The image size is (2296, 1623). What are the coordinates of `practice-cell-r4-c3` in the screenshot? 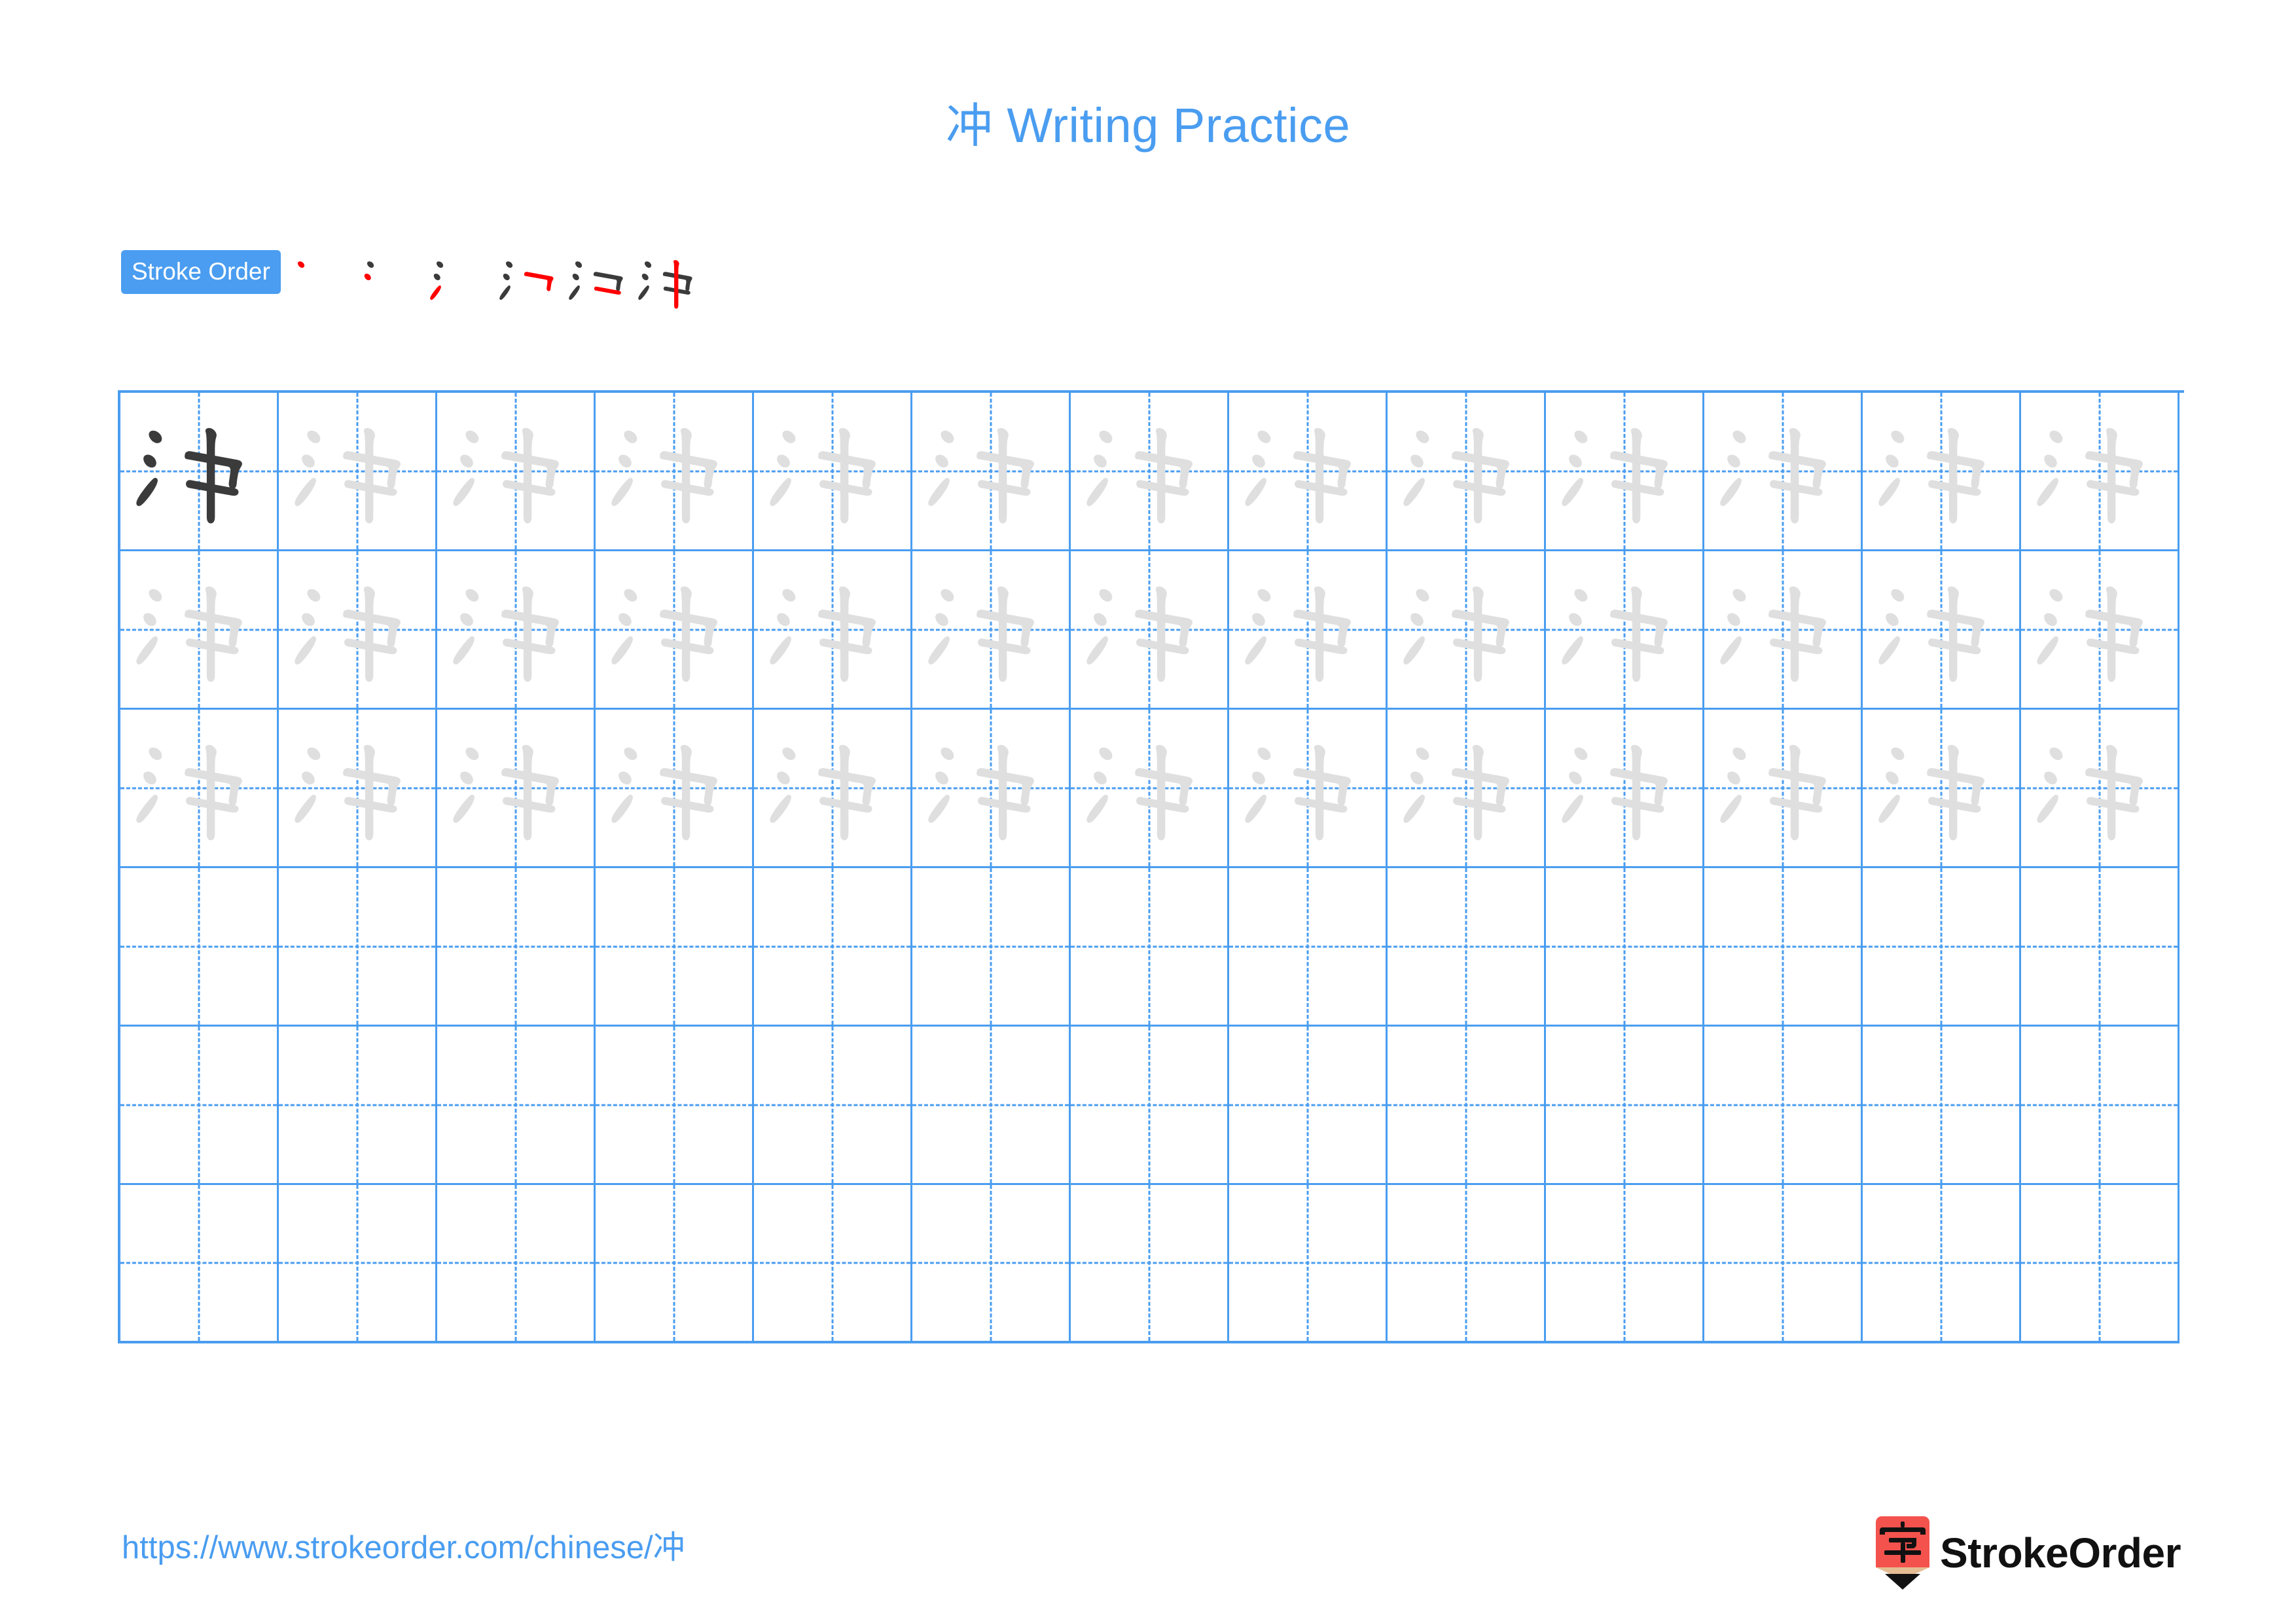 It's located at (516, 947).